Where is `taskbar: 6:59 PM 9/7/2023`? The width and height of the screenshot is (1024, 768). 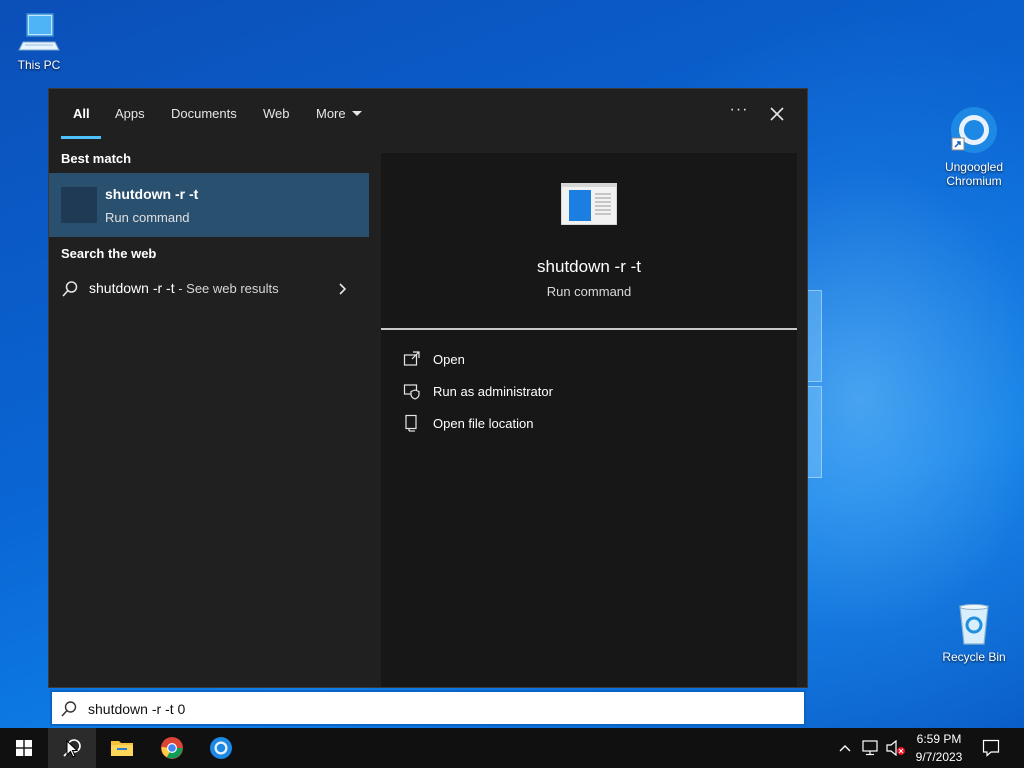
taskbar: 6:59 PM 9/7/2023 is located at coordinates (512, 748).